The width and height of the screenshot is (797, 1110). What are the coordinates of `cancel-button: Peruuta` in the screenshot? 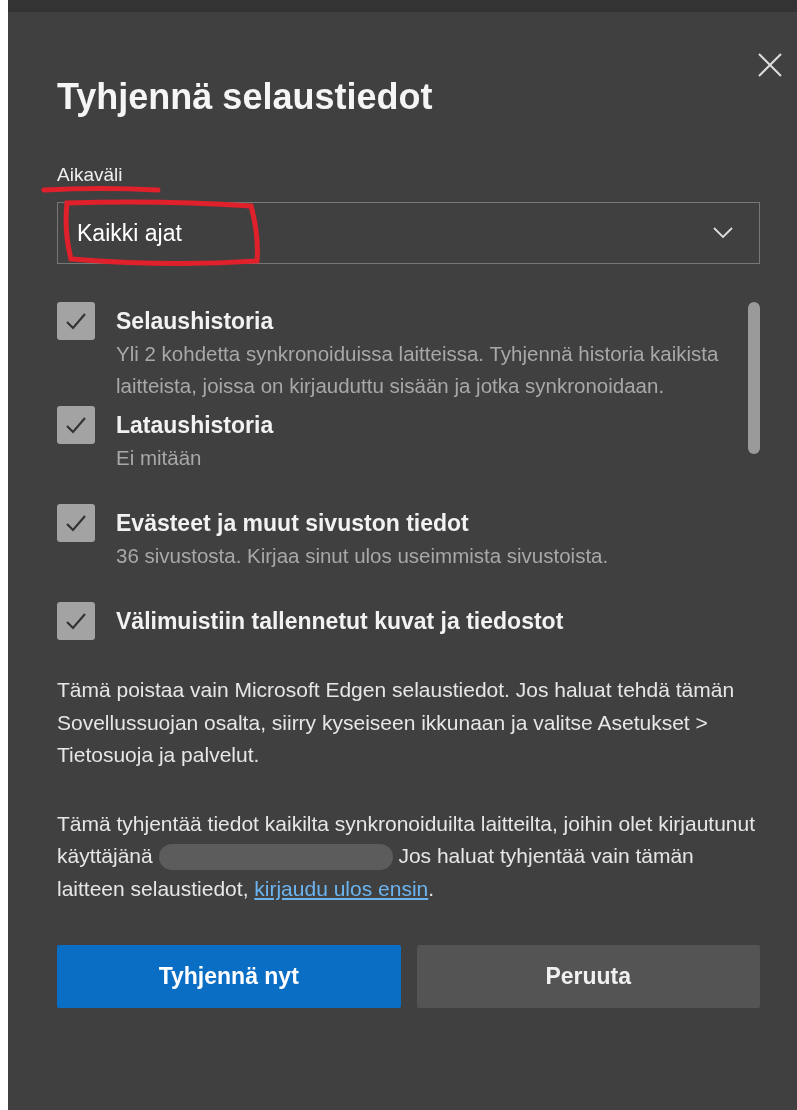 It's located at (588, 976).